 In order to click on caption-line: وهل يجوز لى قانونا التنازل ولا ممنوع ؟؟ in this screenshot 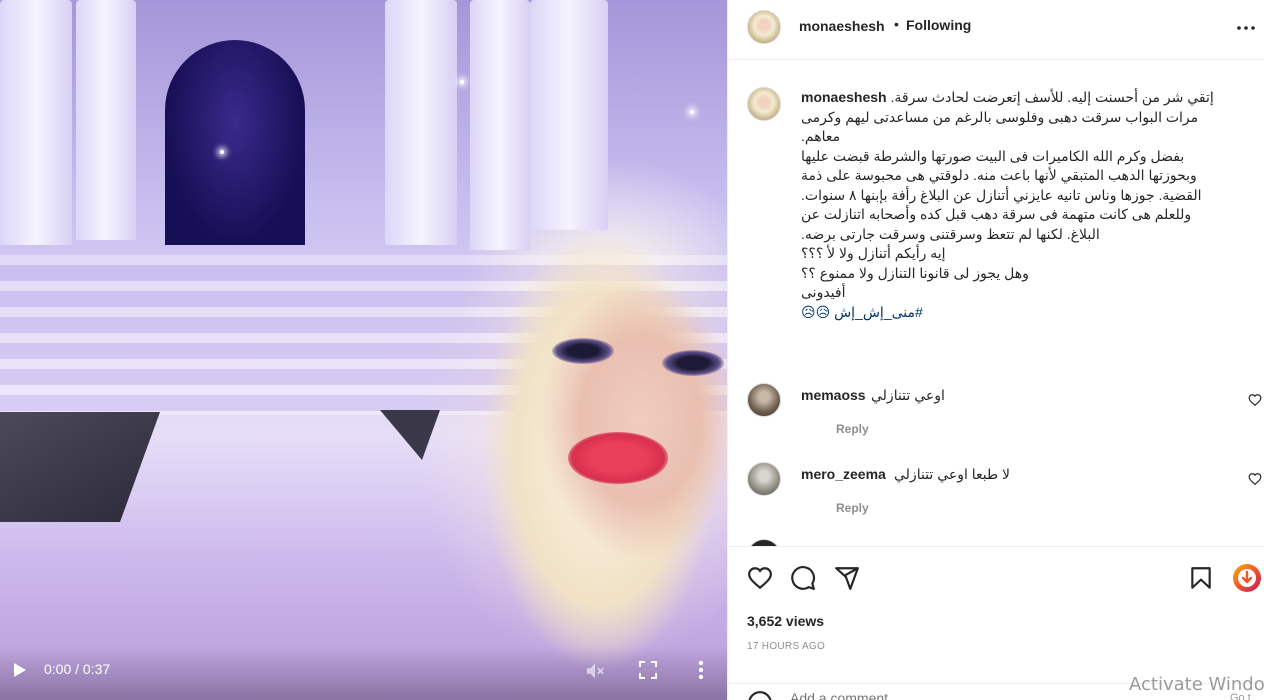, I will do `click(915, 272)`.